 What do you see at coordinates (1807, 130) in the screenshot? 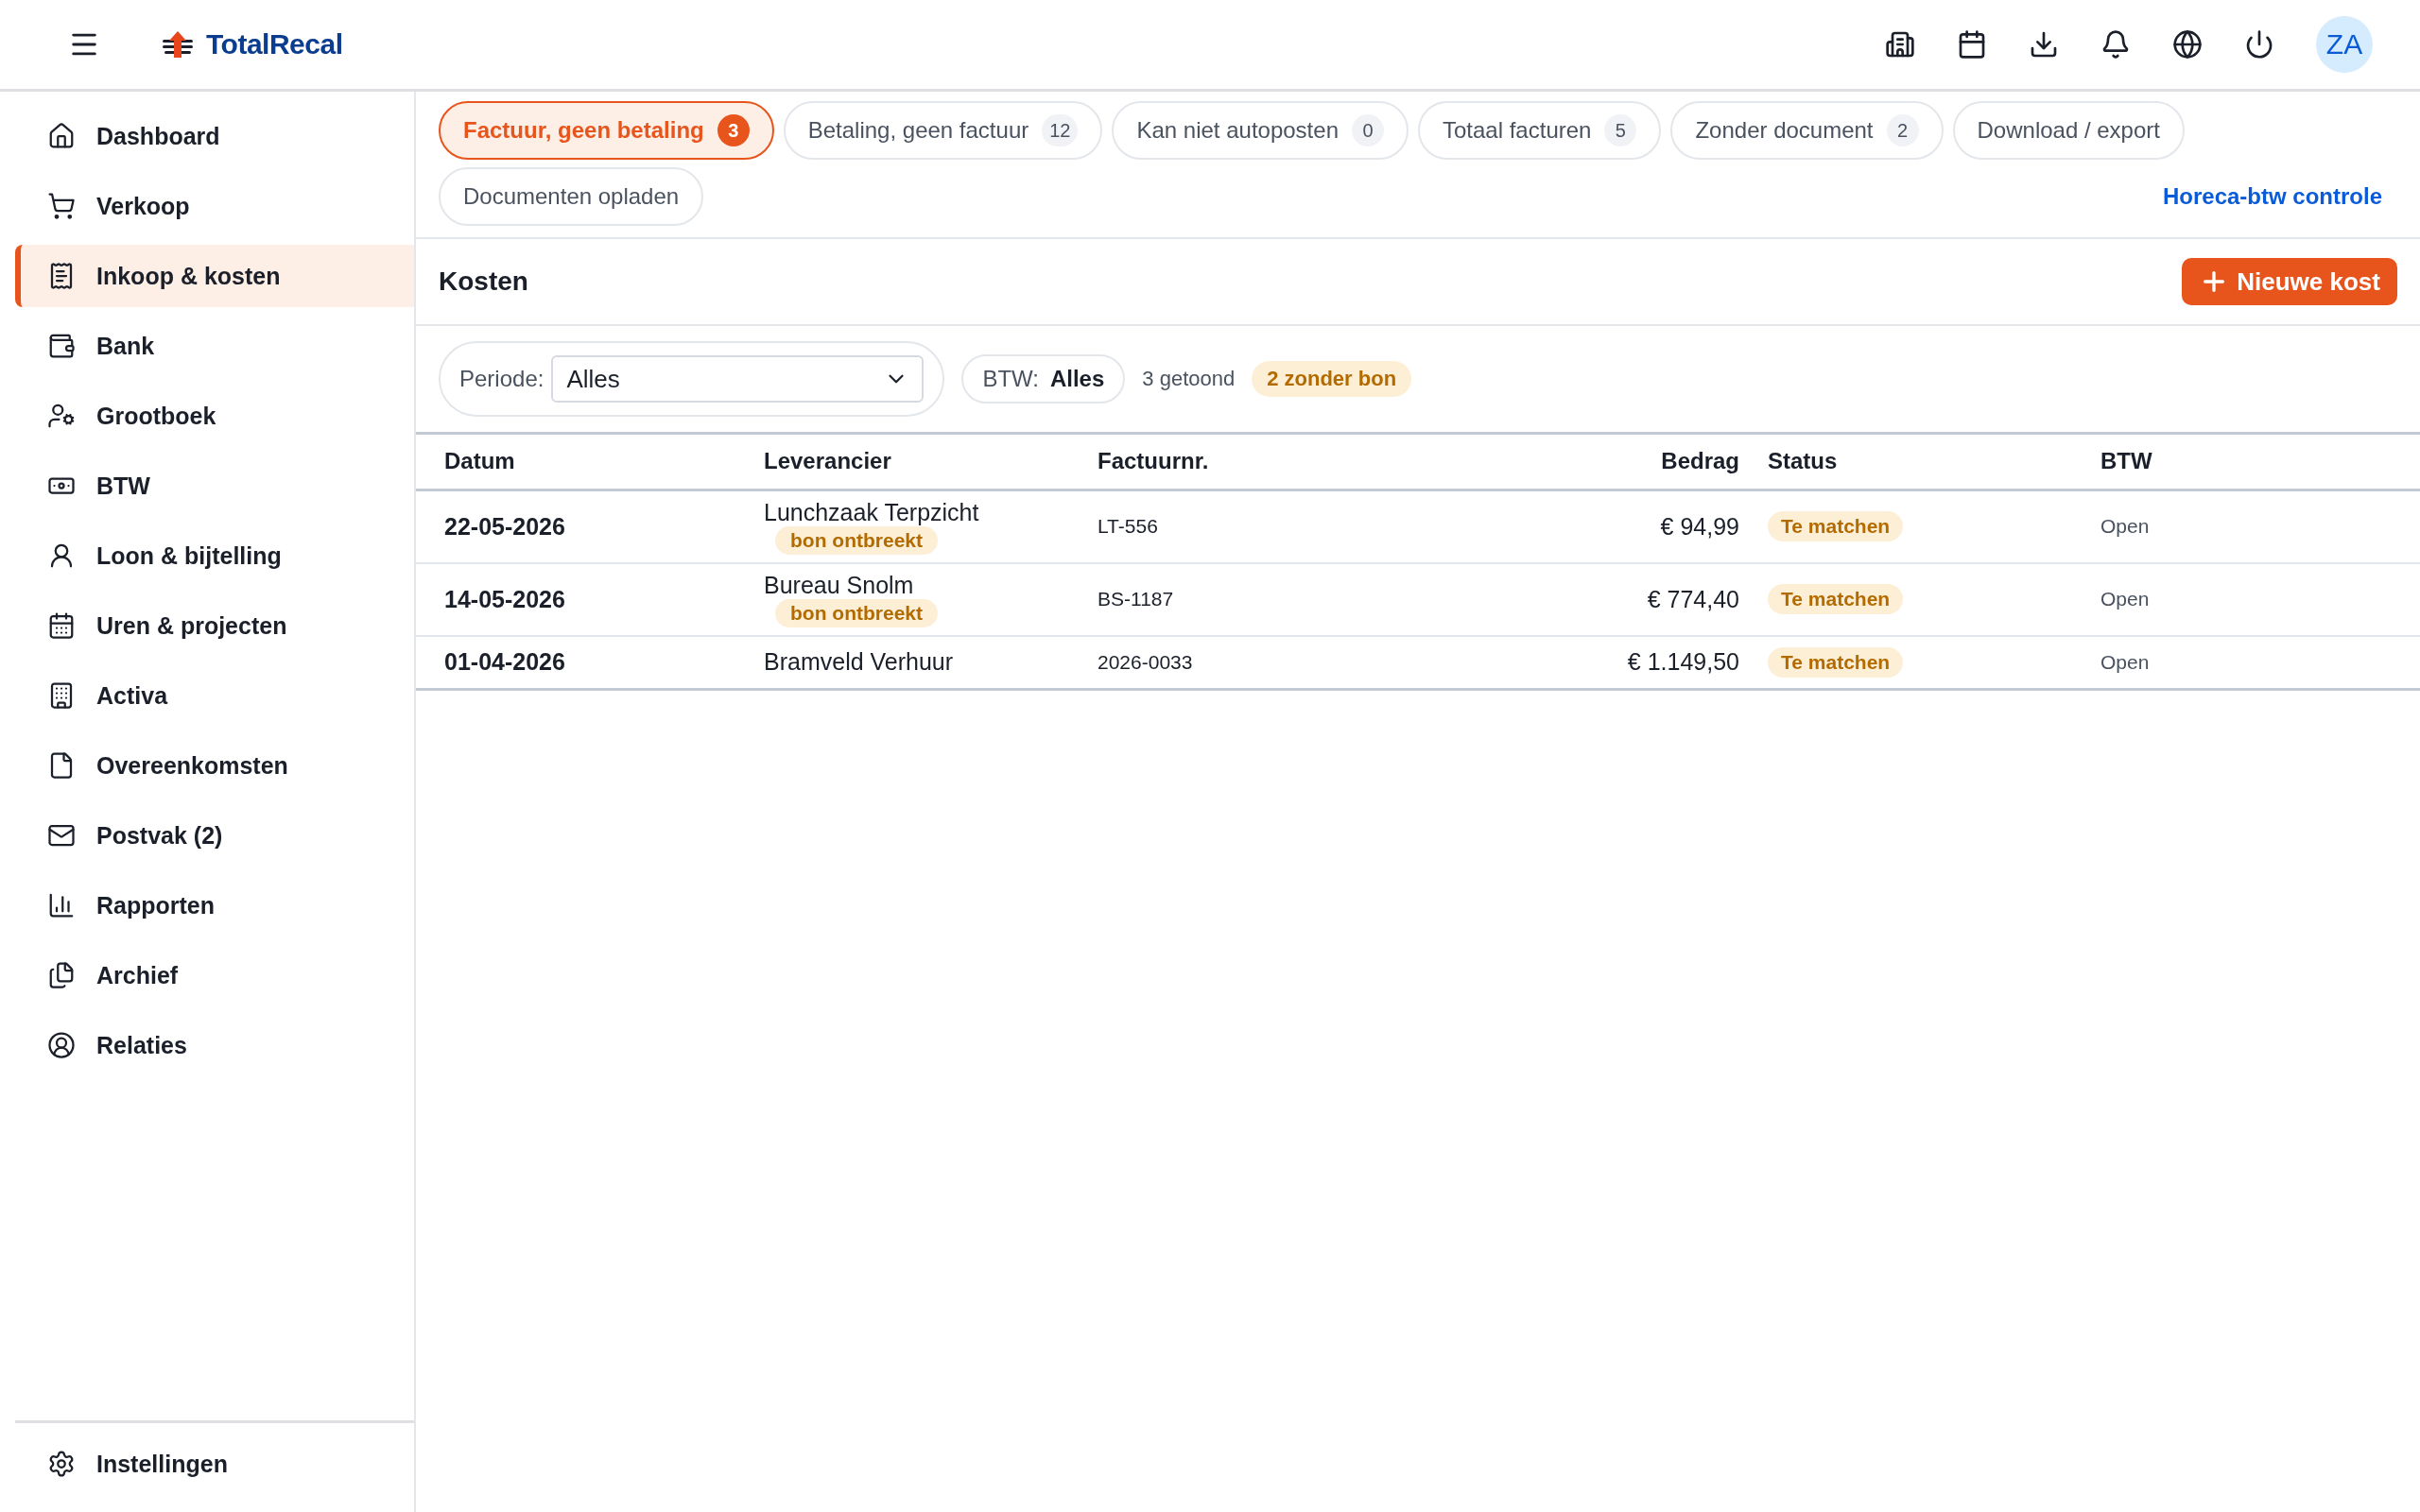
I see `filter-tab: Zonder document 2` at bounding box center [1807, 130].